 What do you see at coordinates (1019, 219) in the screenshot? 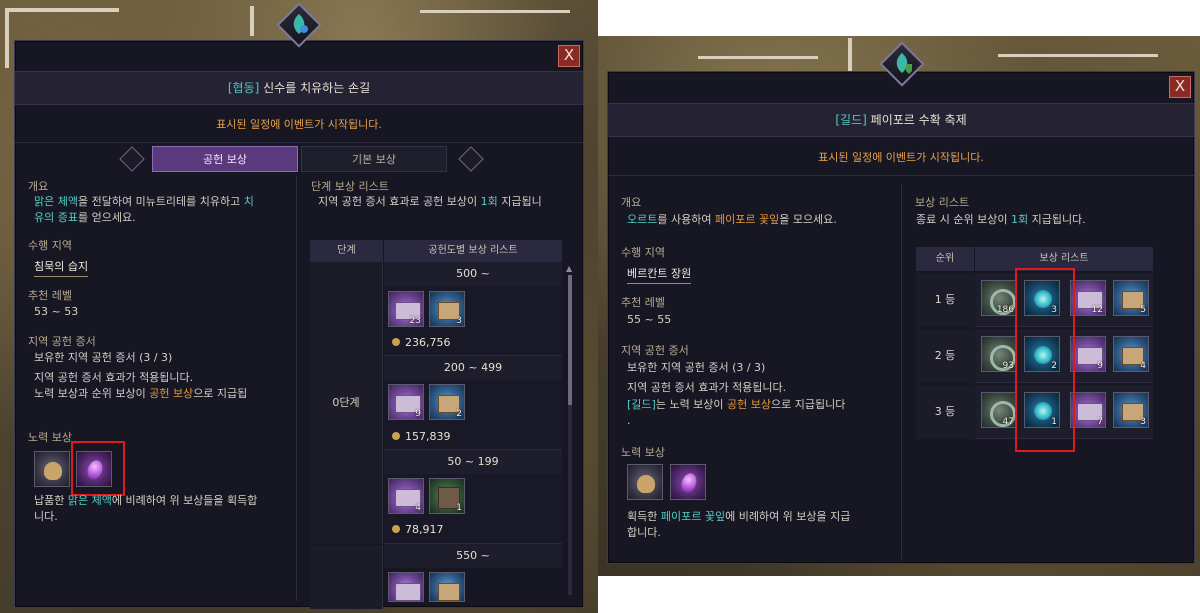
I see `rank-desc-highlight: 1회` at bounding box center [1019, 219].